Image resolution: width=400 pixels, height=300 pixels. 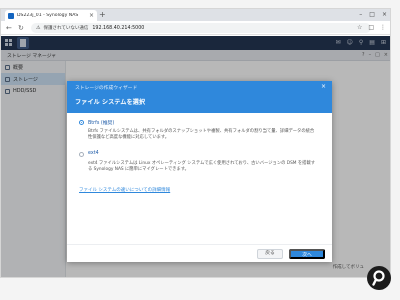 I want to click on site-logo-icon, so click(x=379, y=278).